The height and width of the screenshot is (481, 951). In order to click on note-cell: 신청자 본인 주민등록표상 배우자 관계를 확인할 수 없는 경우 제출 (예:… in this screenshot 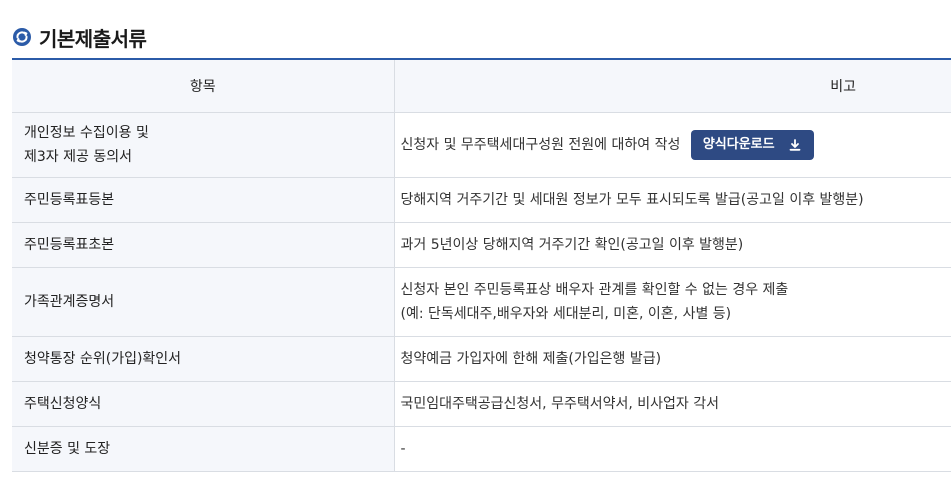, I will do `click(672, 302)`.